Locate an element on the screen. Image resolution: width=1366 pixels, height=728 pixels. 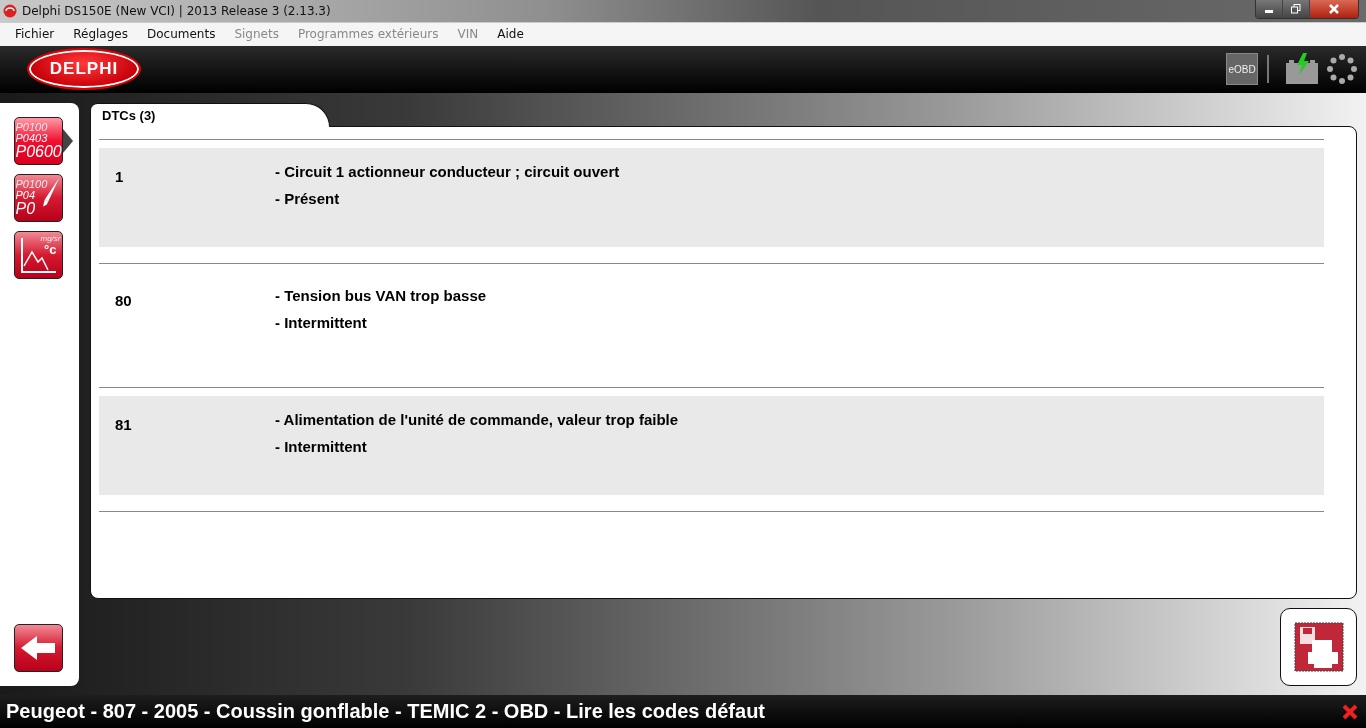
save-print-icon is located at coordinates (1318, 647).